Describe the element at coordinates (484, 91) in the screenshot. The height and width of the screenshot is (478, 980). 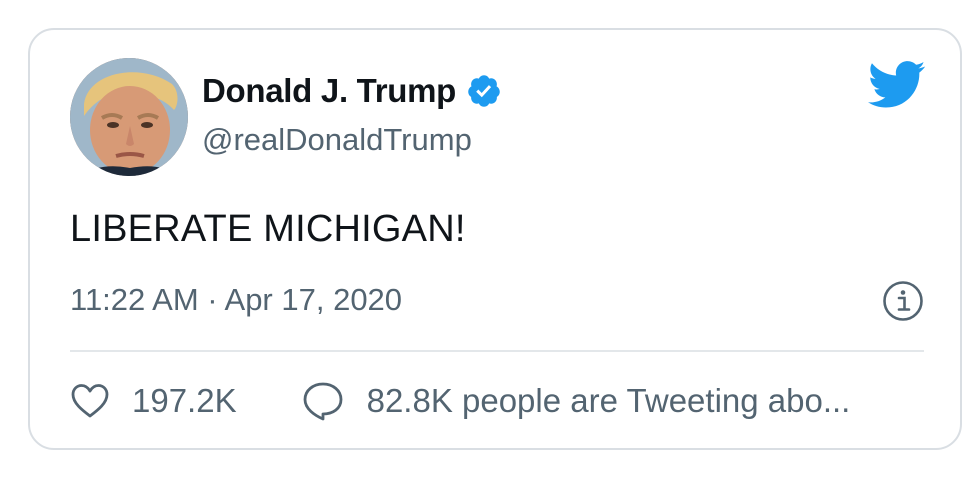
I see `verified-badge-icon` at that location.